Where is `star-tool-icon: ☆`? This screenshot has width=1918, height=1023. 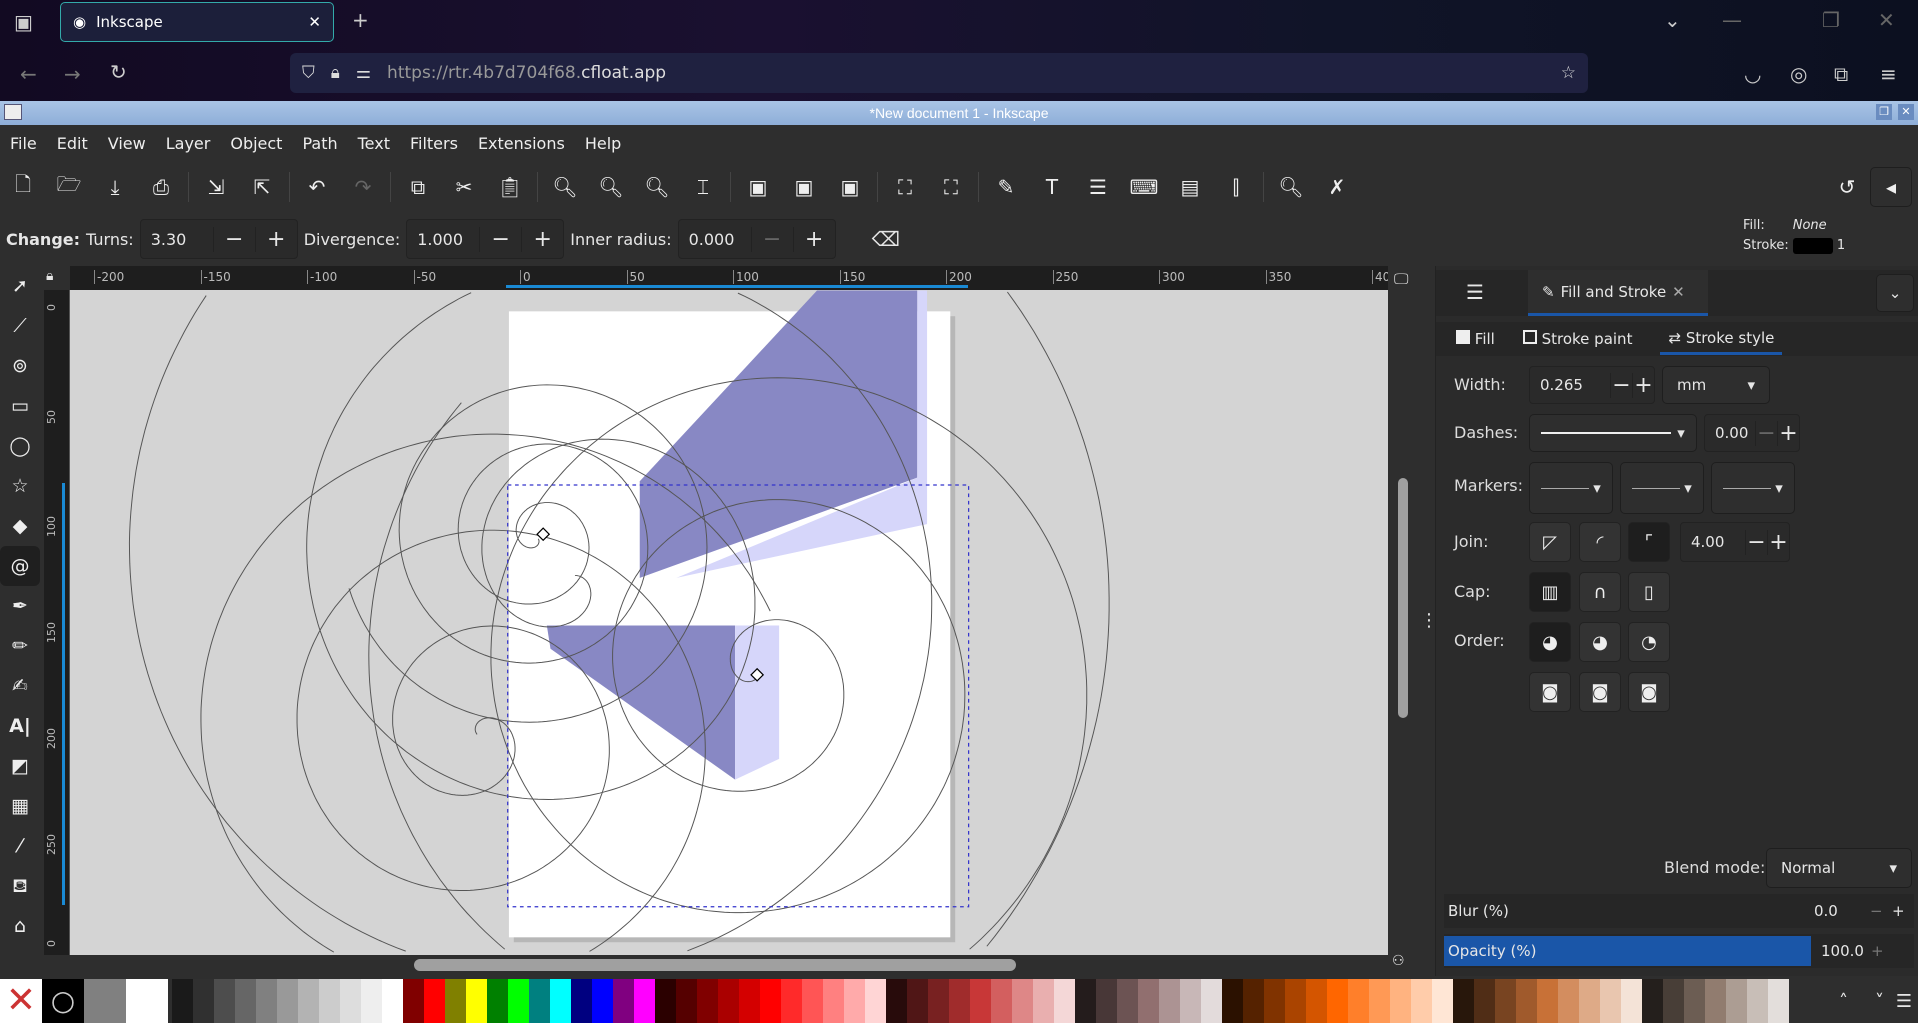 star-tool-icon: ☆ is located at coordinates (20, 486).